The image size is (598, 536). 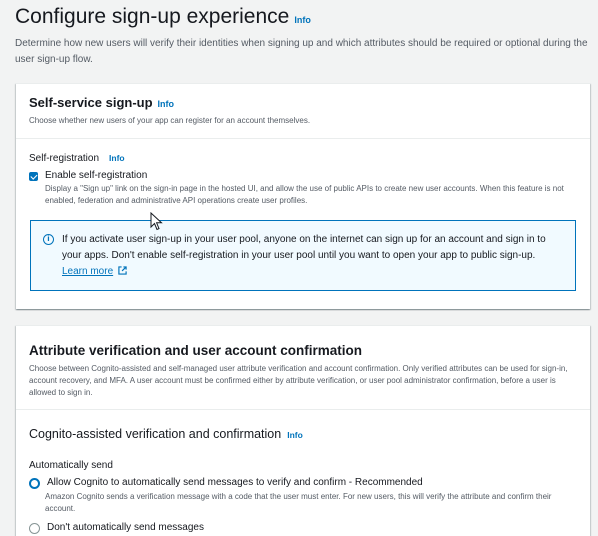 I want to click on radio-dont-send-label: Don't automatically send messages, so click(x=125, y=527).